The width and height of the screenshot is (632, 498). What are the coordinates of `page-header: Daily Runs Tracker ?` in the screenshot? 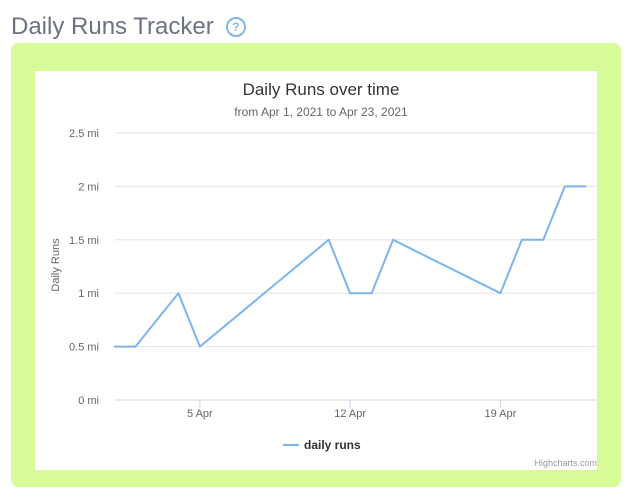 It's located at (128, 27).